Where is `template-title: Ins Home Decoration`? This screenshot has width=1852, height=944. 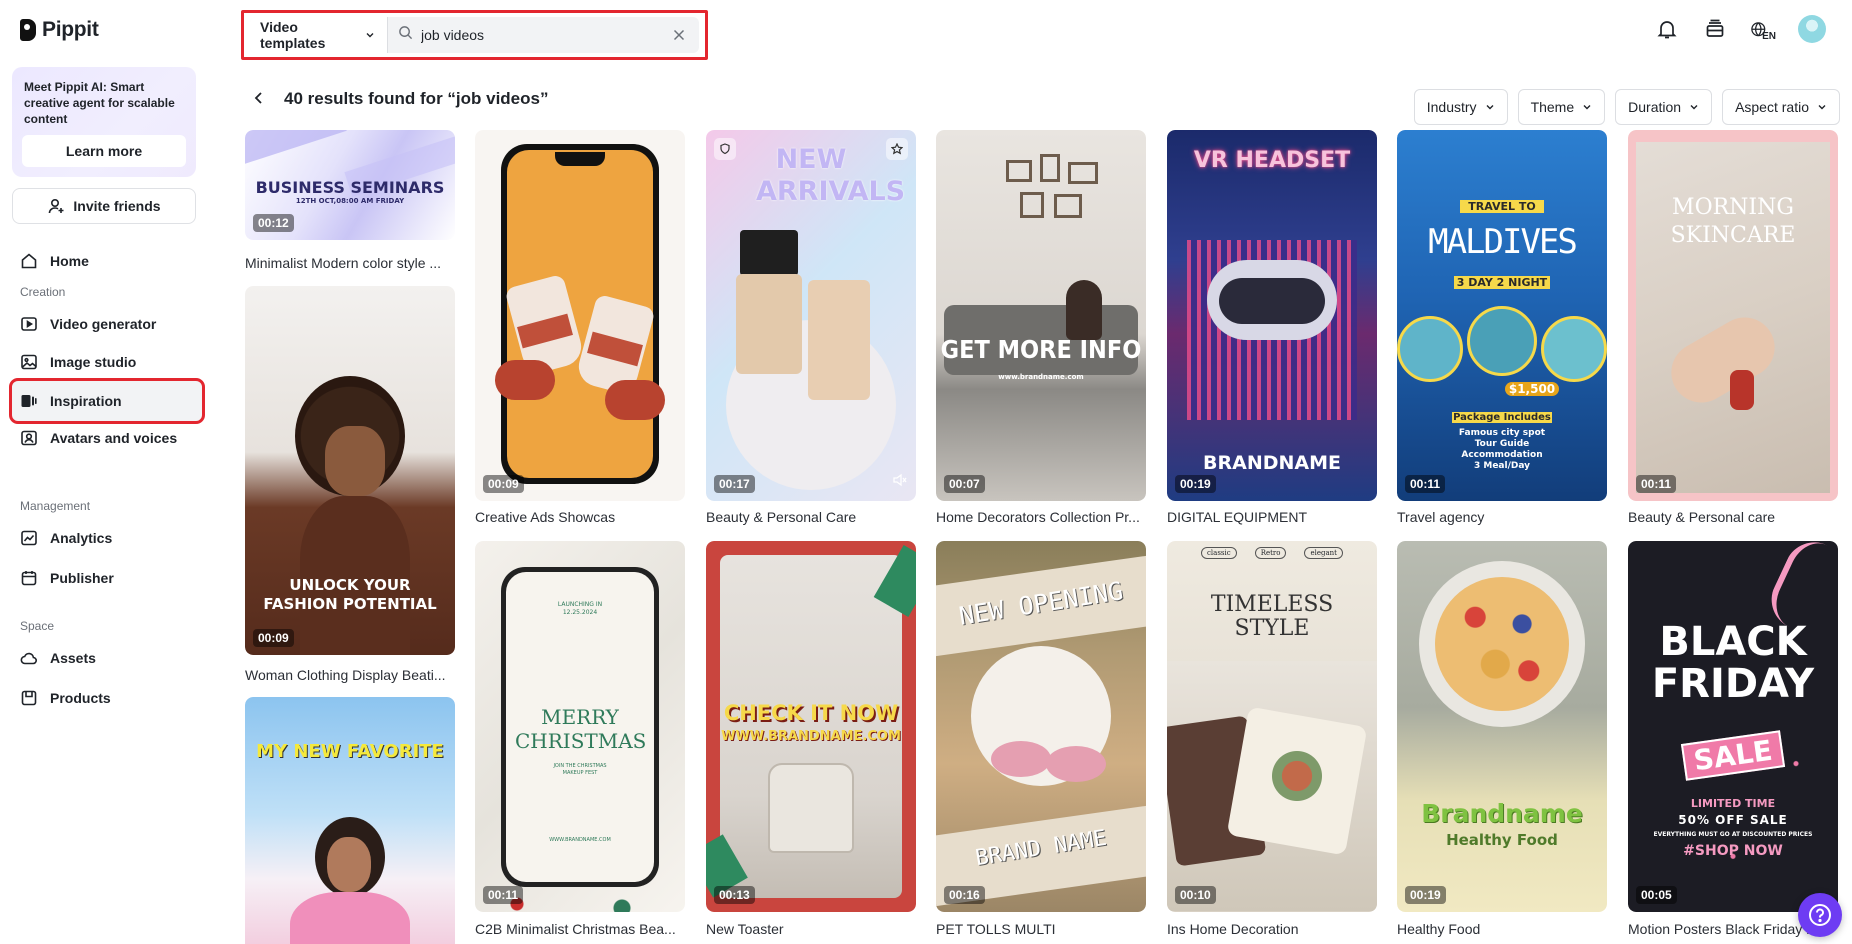 template-title: Ins Home Decoration is located at coordinates (1272, 929).